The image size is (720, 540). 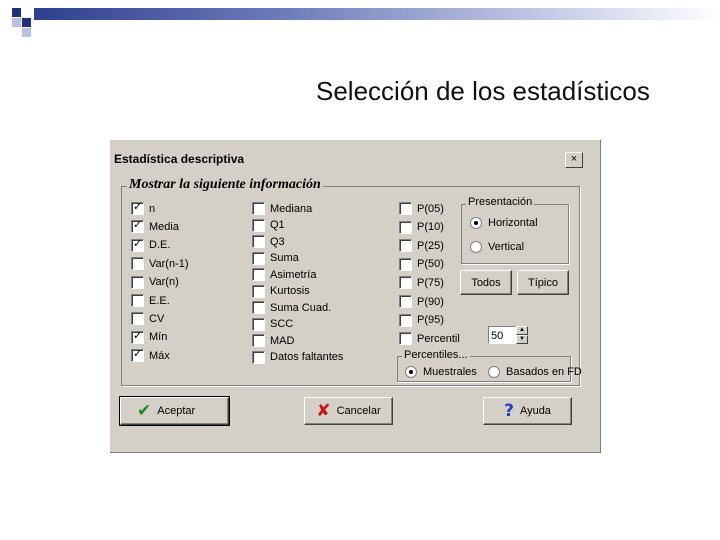 I want to click on todos-button: Todos, so click(x=486, y=282).